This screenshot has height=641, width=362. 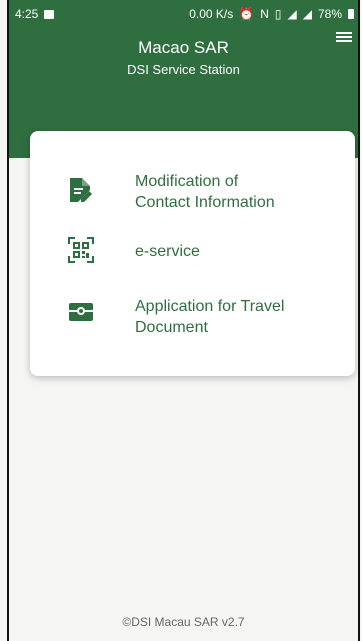 I want to click on image-notification-icon, so click(x=49, y=14).